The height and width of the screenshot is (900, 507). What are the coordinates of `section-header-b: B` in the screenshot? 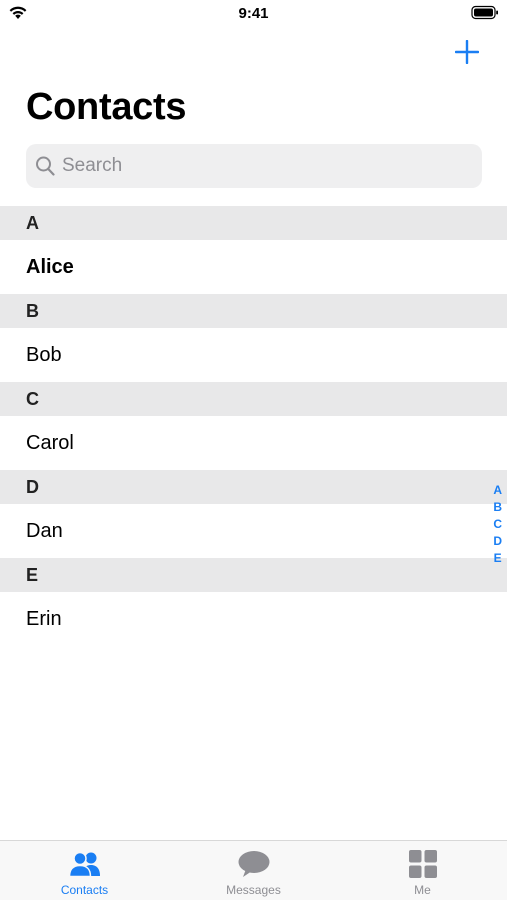 It's located at (253, 311).